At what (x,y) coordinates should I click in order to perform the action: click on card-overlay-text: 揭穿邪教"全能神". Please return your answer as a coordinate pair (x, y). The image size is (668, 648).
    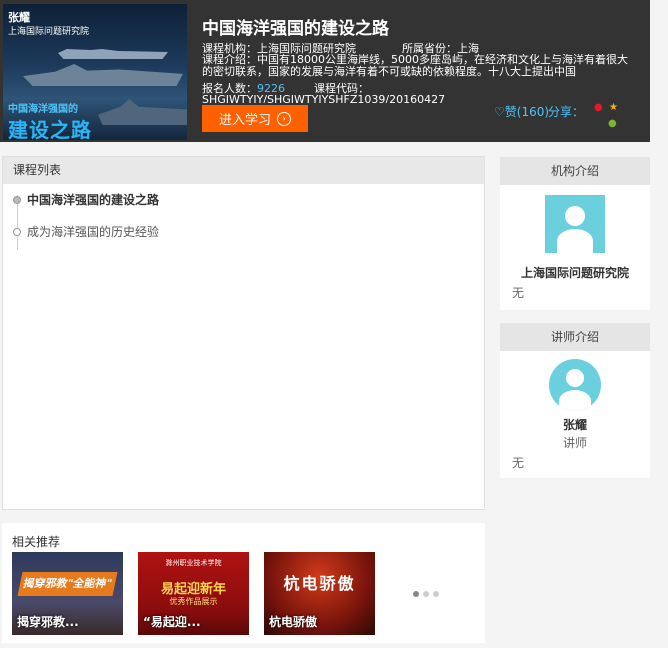
    Looking at the image, I should click on (67, 584).